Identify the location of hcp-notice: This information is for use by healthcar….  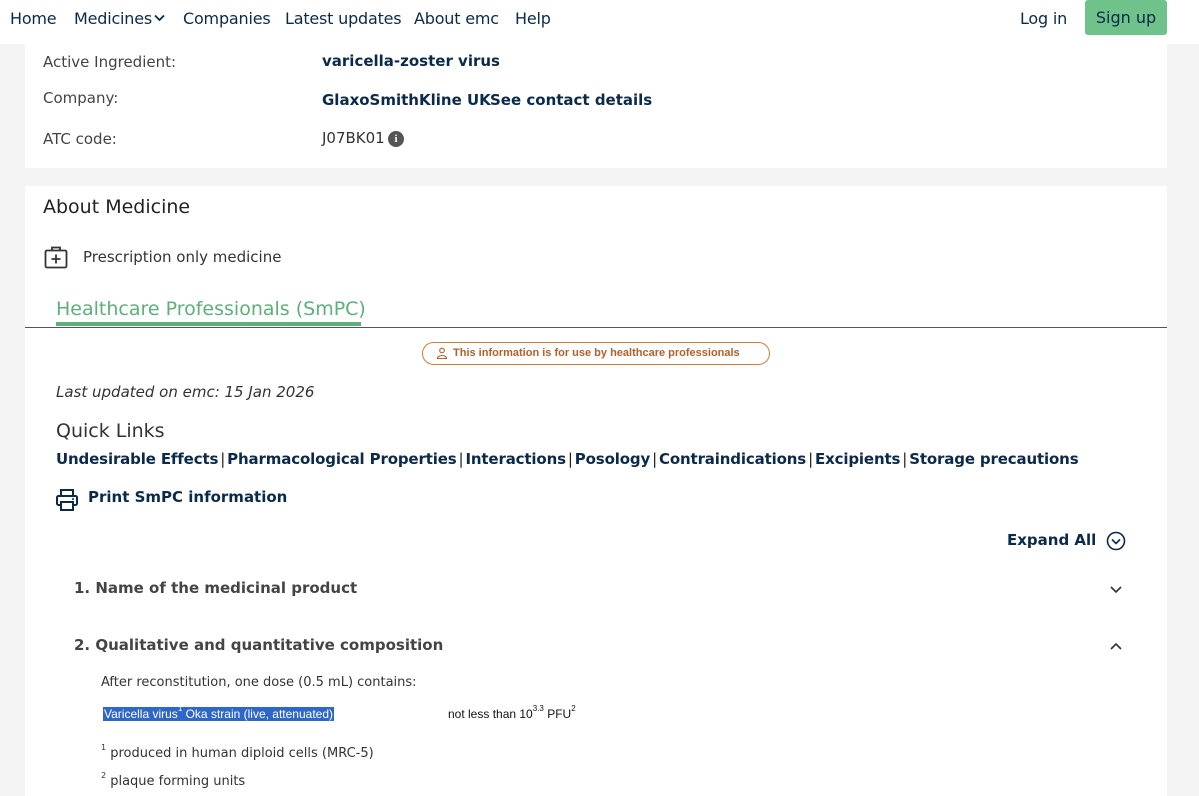
(596, 353).